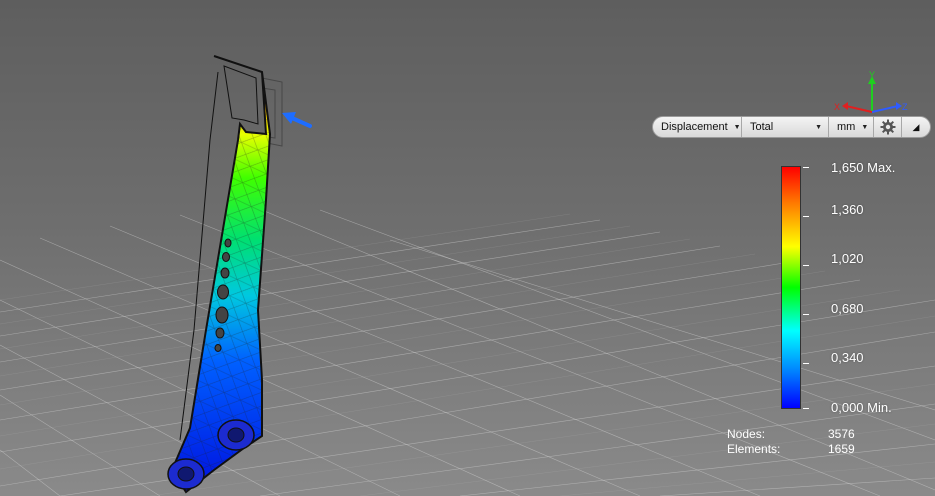 The height and width of the screenshot is (496, 935). I want to click on legend-label: 1,020, so click(847, 258).